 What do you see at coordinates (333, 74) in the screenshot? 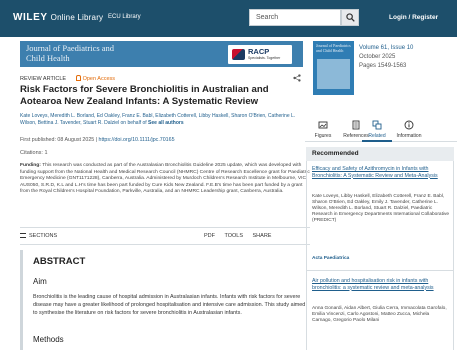
I see `cover-image` at bounding box center [333, 74].